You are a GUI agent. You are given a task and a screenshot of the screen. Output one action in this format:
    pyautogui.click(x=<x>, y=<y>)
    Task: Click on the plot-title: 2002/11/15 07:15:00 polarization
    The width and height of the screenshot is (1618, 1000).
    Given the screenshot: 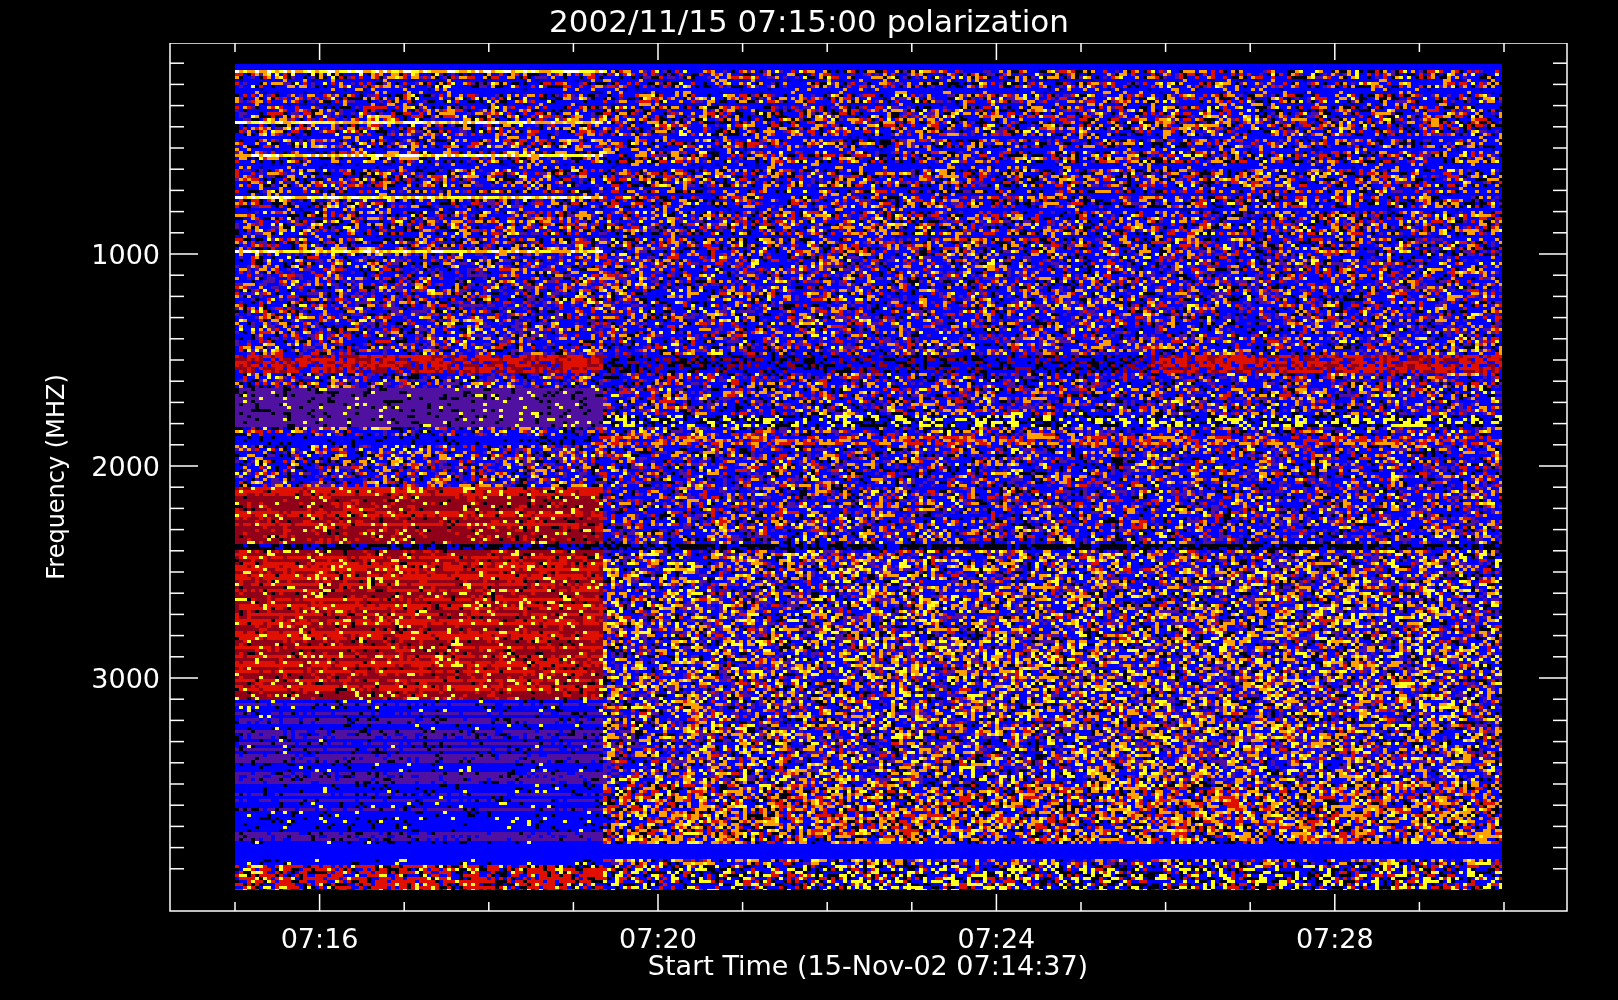 What is the action you would take?
    pyautogui.click(x=809, y=21)
    